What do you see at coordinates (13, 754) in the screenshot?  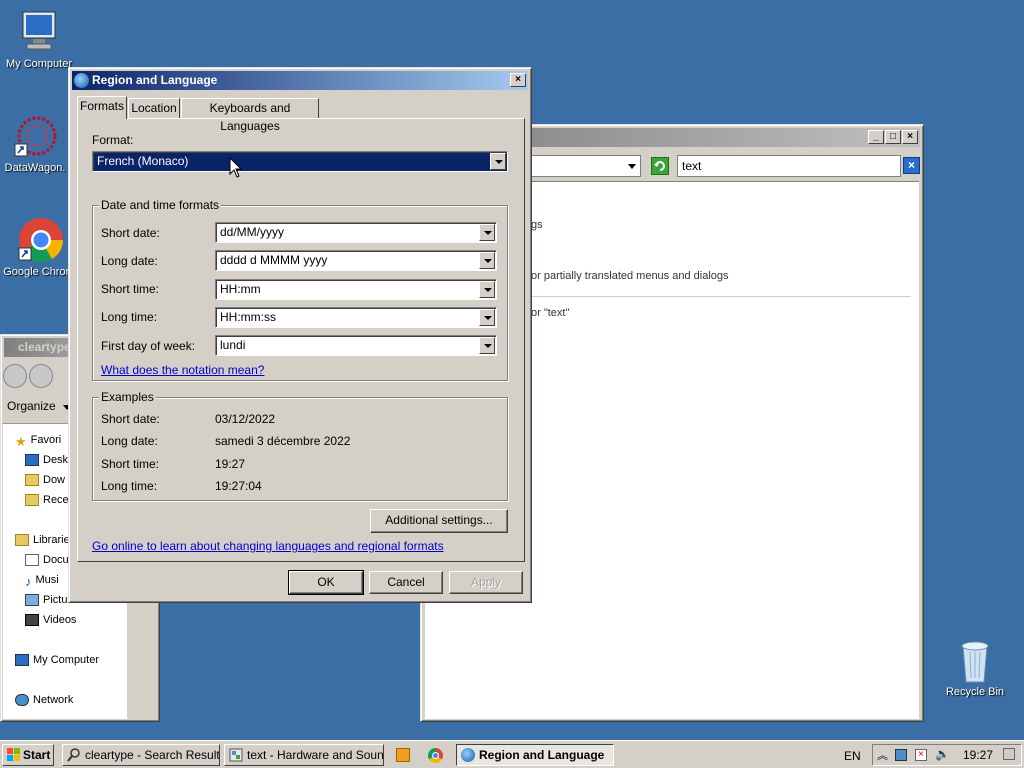 I see `windows-logo-icon` at bounding box center [13, 754].